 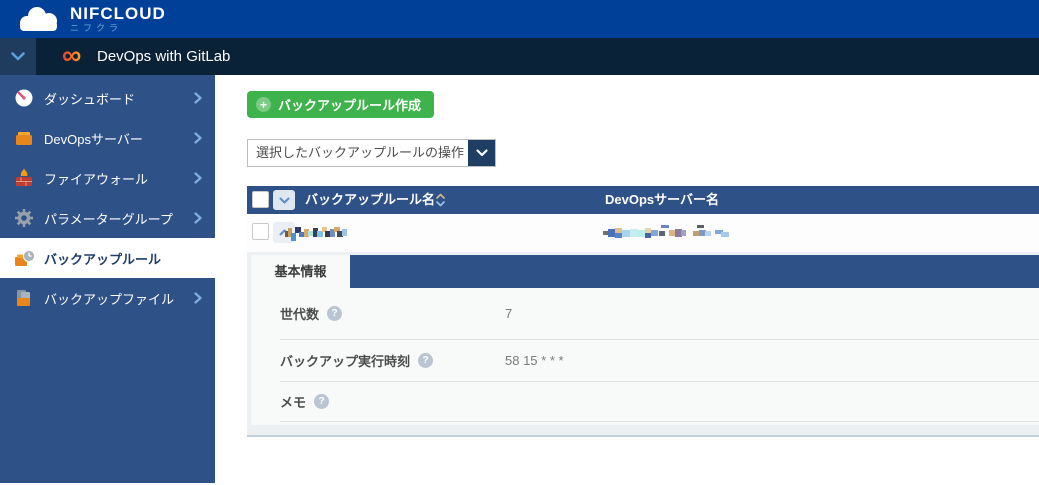 I want to click on sidebar-item-parameter-group: パラメーターグループ, so click(x=107, y=218).